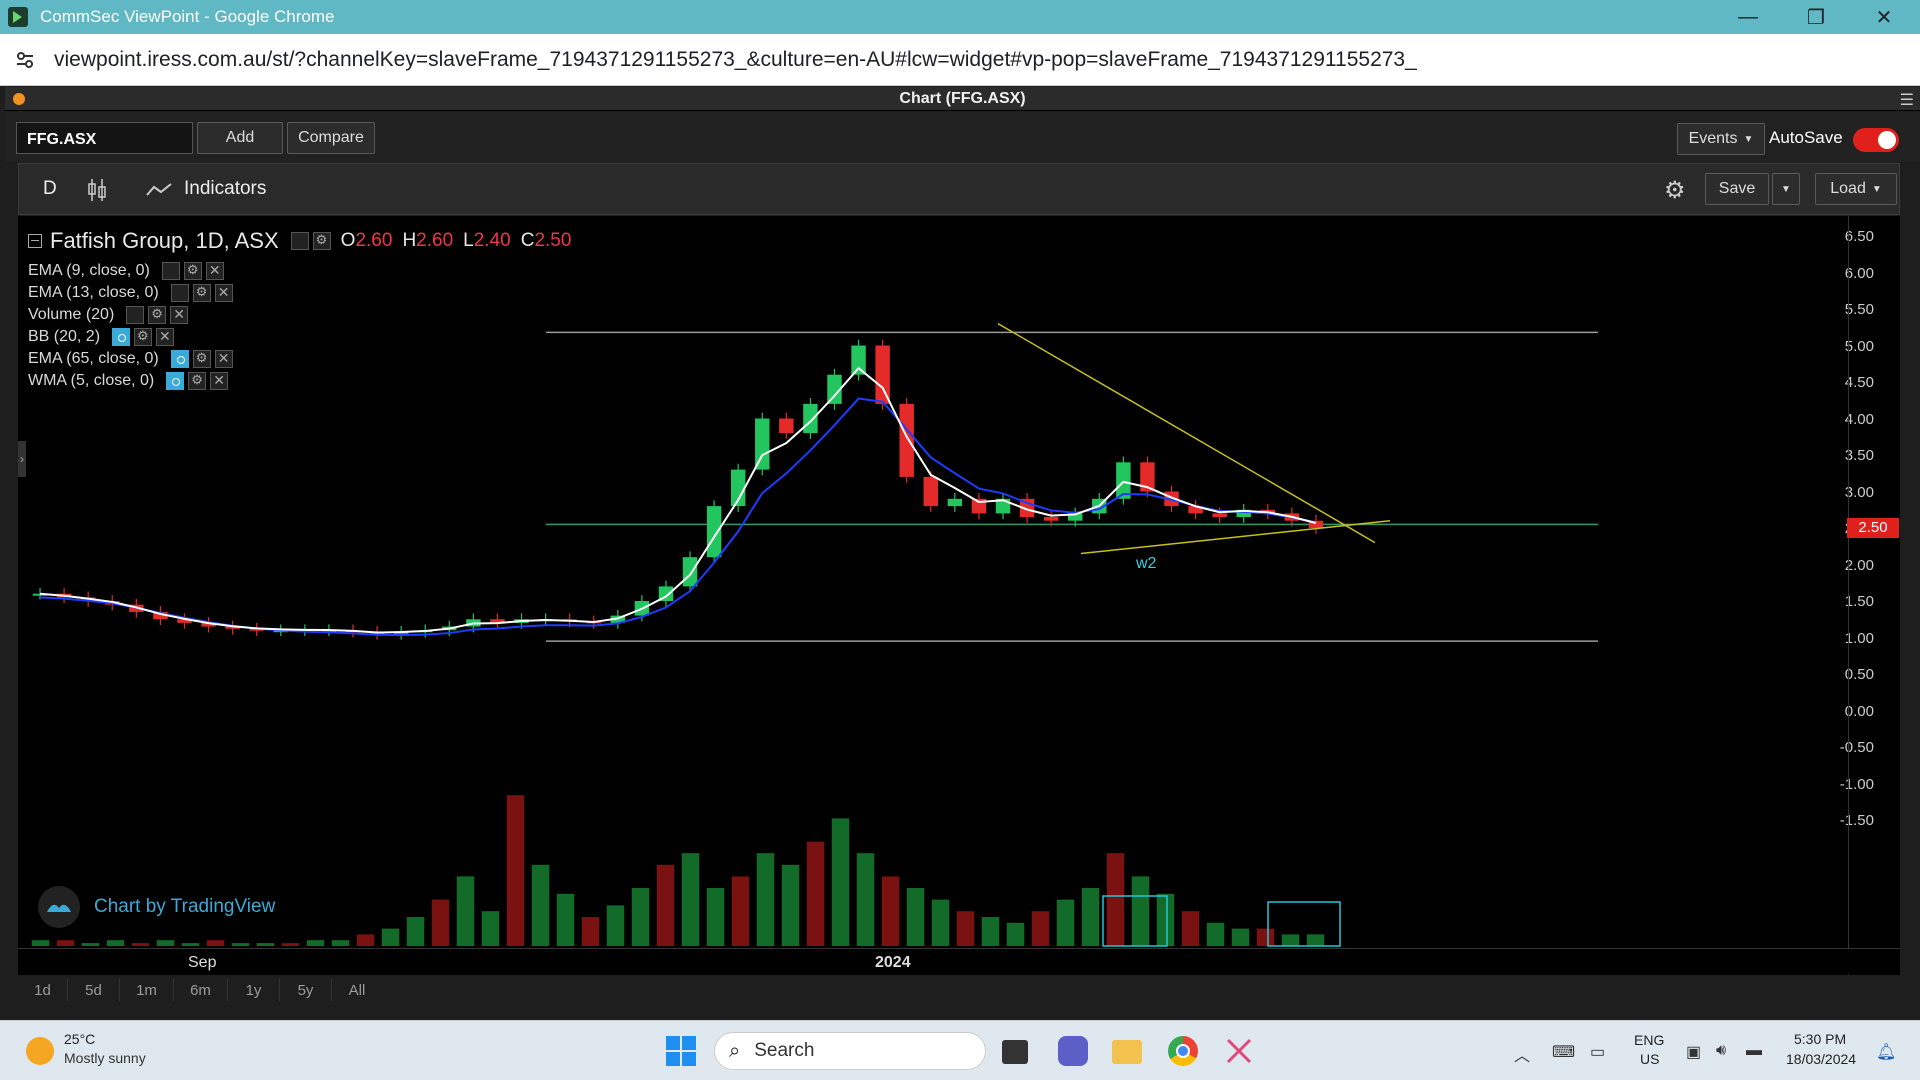  What do you see at coordinates (1015, 1052) in the screenshot?
I see `task-view-icon` at bounding box center [1015, 1052].